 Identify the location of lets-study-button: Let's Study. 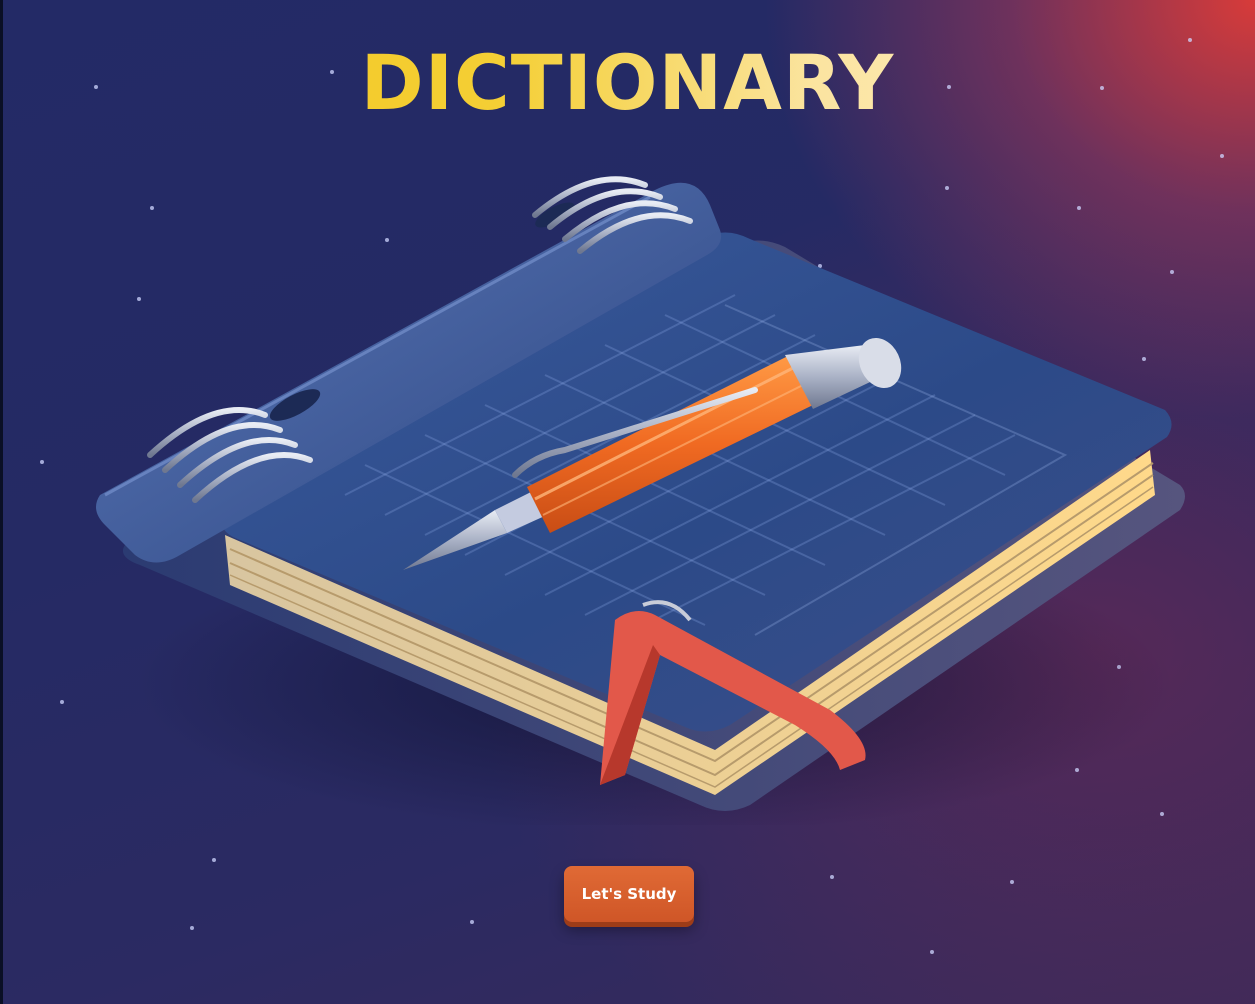
(629, 894).